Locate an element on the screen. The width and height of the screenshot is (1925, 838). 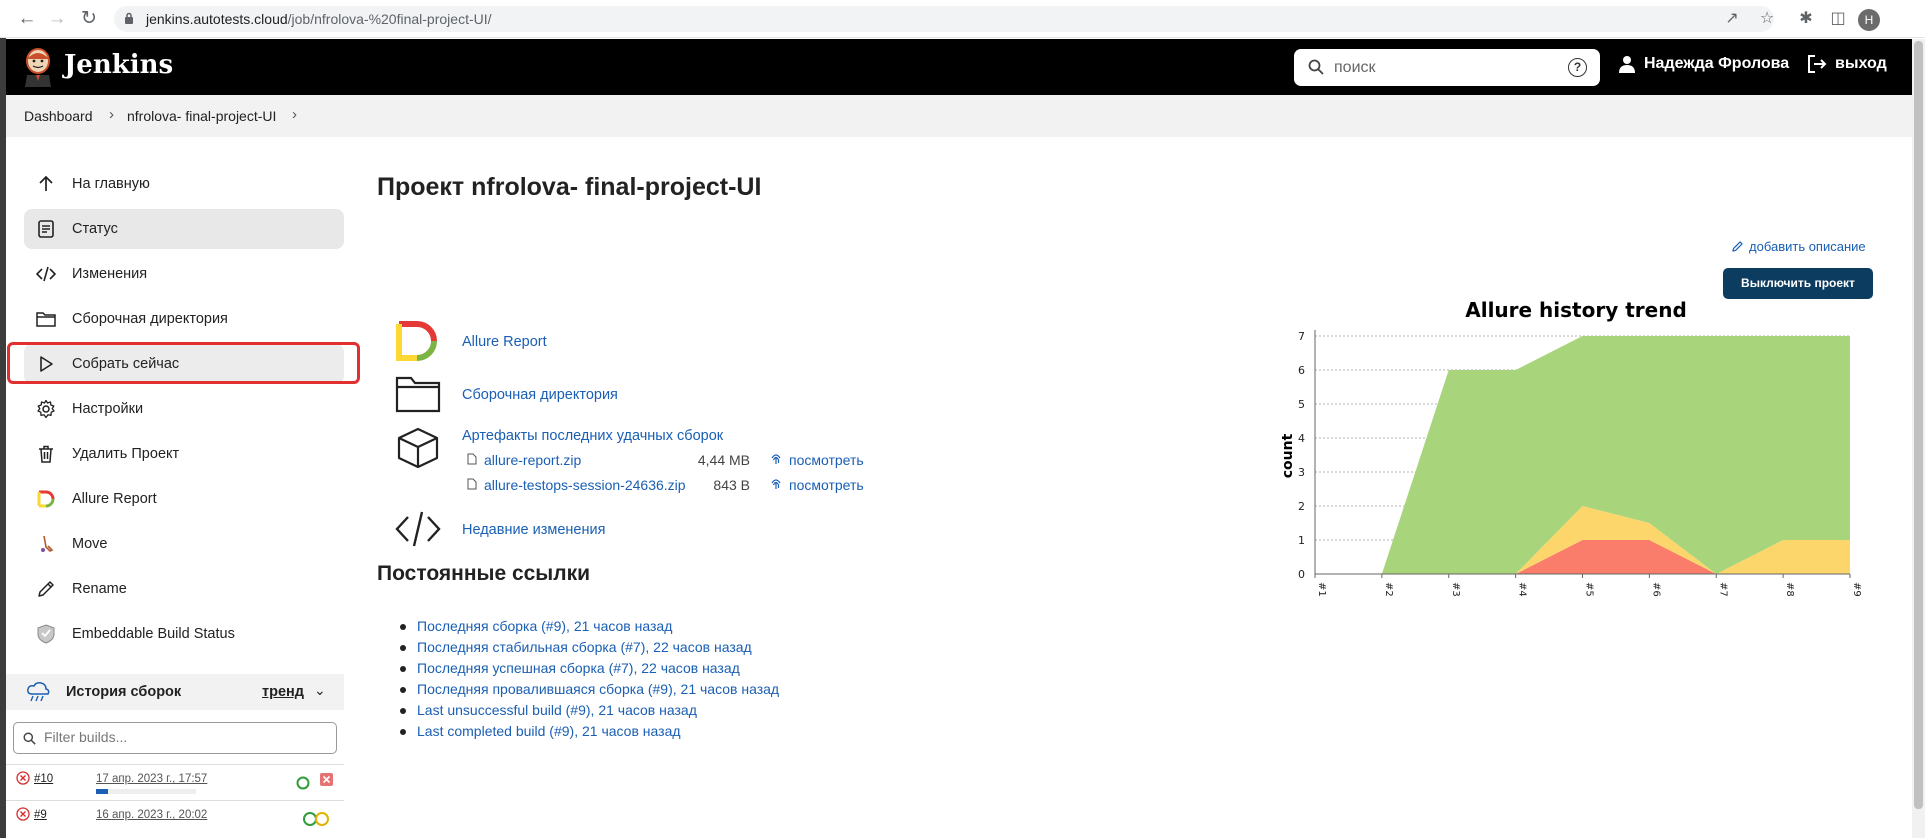
build-number: #10 is located at coordinates (43, 779).